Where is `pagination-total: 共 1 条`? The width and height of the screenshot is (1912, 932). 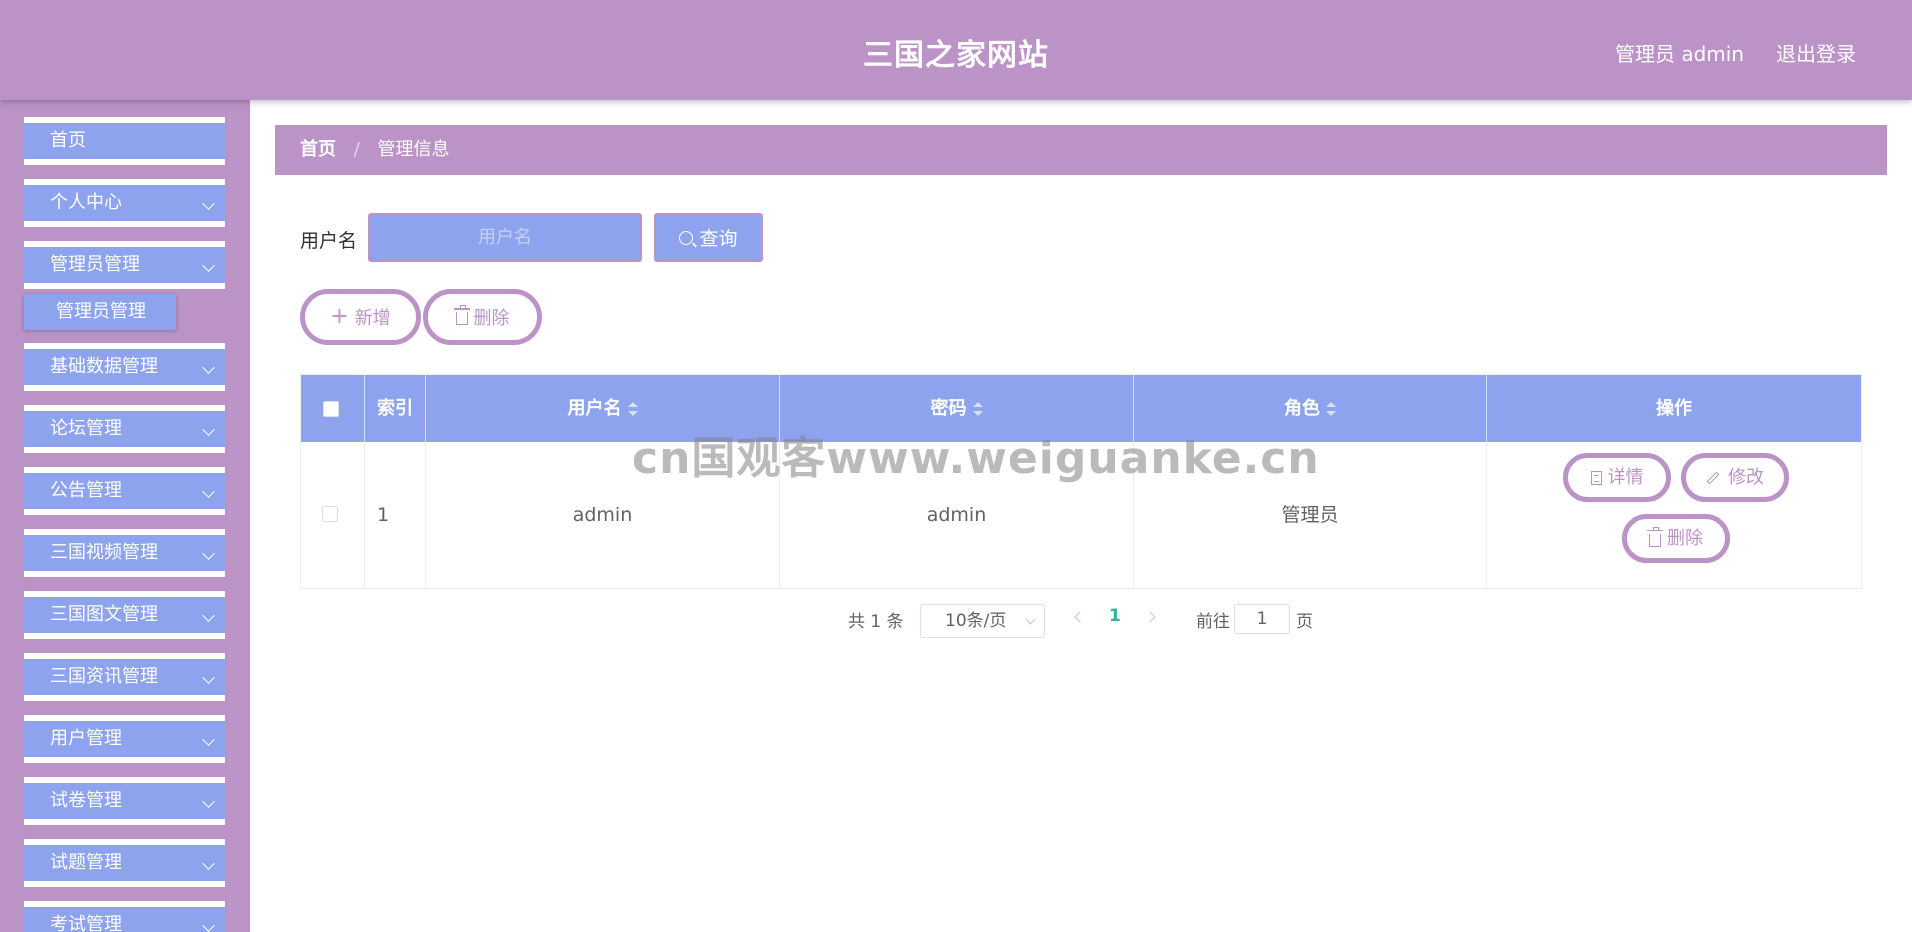 pagination-total: 共 1 条 is located at coordinates (876, 622).